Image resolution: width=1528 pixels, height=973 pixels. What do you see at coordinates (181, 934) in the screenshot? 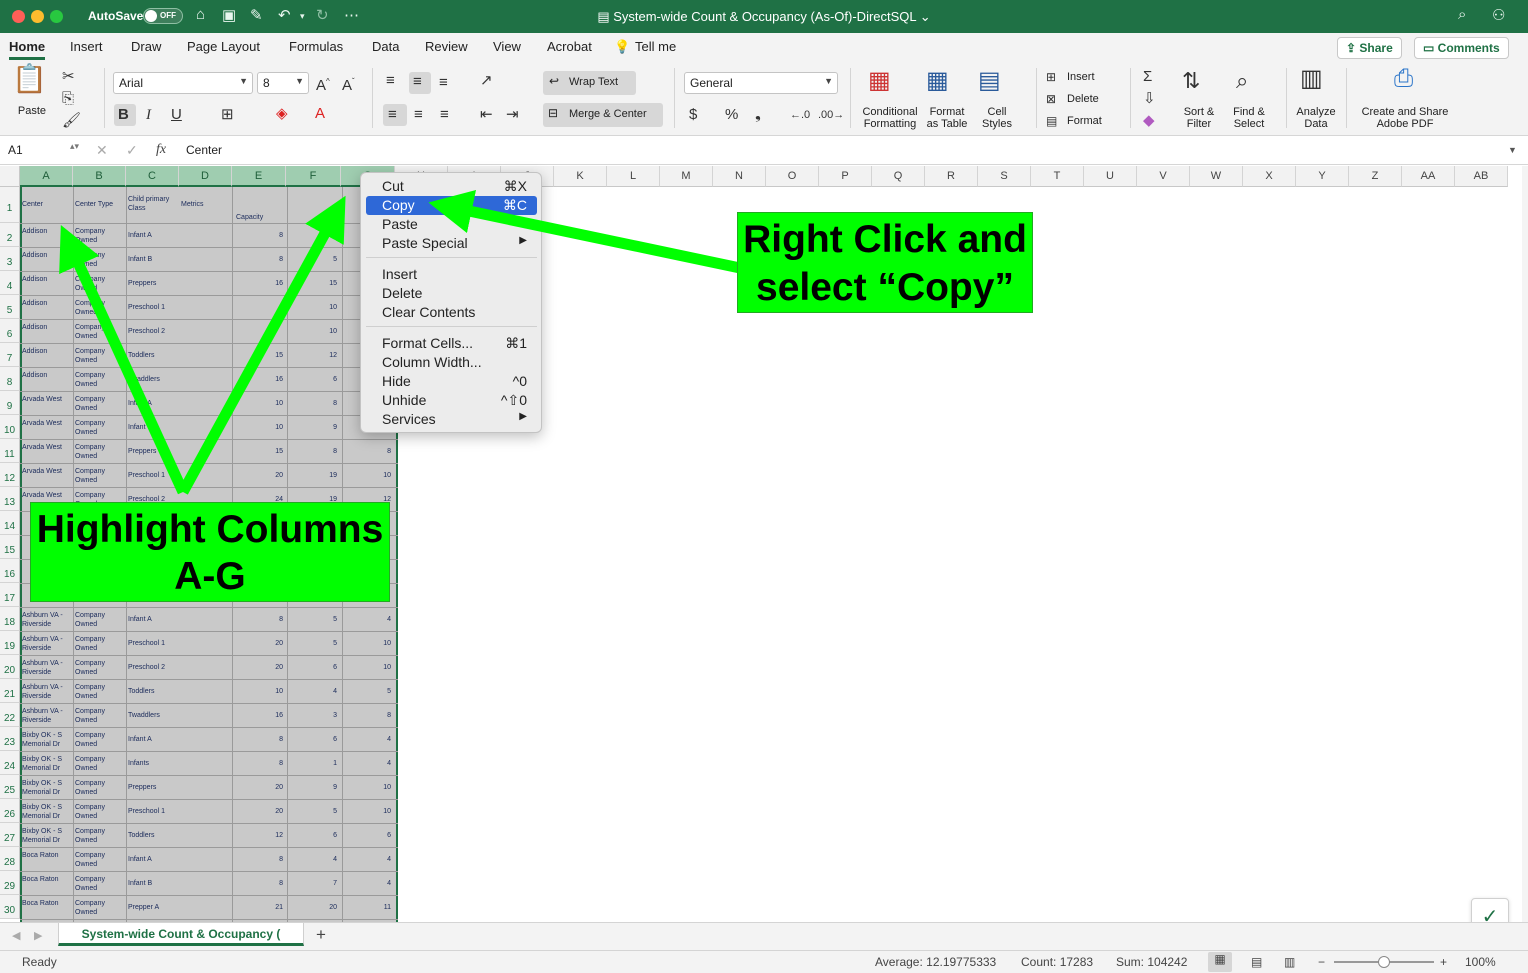
I see `sheet-tab-active: System-wide Count & Occupancy (` at bounding box center [181, 934].